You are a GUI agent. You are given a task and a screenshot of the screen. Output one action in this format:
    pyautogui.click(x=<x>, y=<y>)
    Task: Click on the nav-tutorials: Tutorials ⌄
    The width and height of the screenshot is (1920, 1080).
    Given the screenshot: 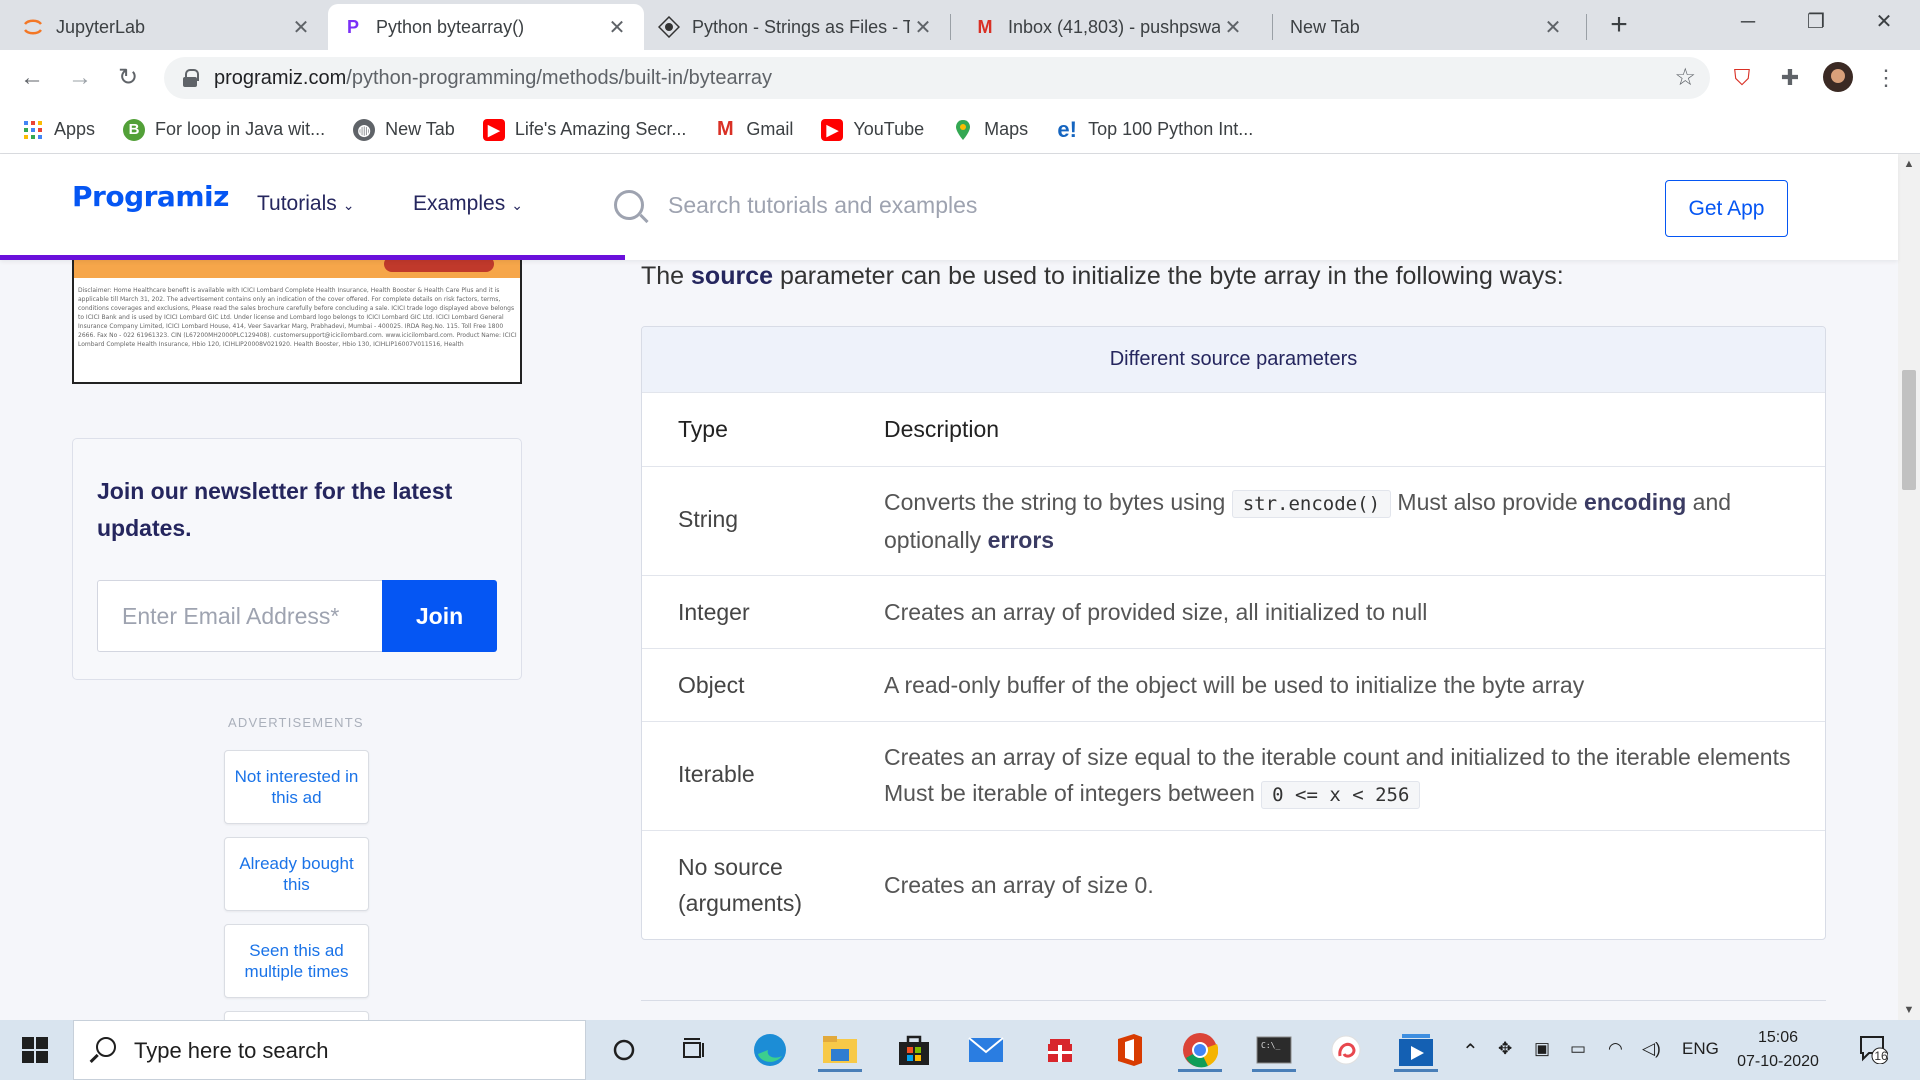 What is the action you would take?
    pyautogui.click(x=305, y=204)
    